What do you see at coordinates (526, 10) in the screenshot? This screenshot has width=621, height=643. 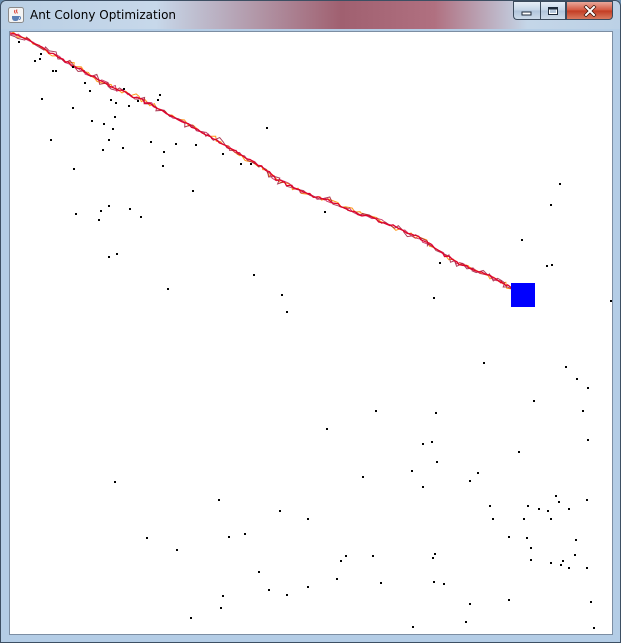 I see `minimize-button` at bounding box center [526, 10].